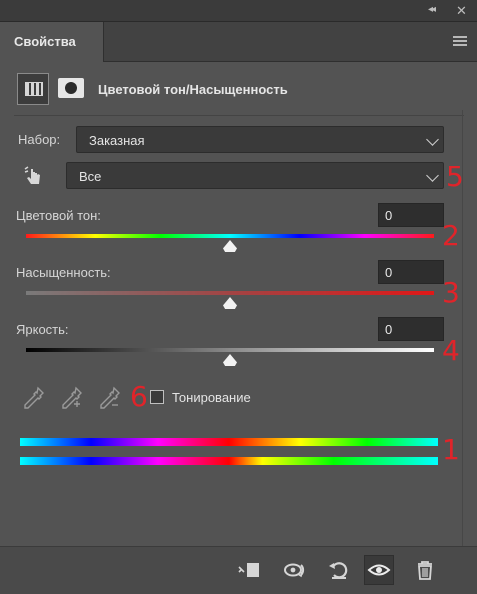  Describe the element at coordinates (260, 139) in the screenshot. I see `preset-dropdown: Заказная` at that location.